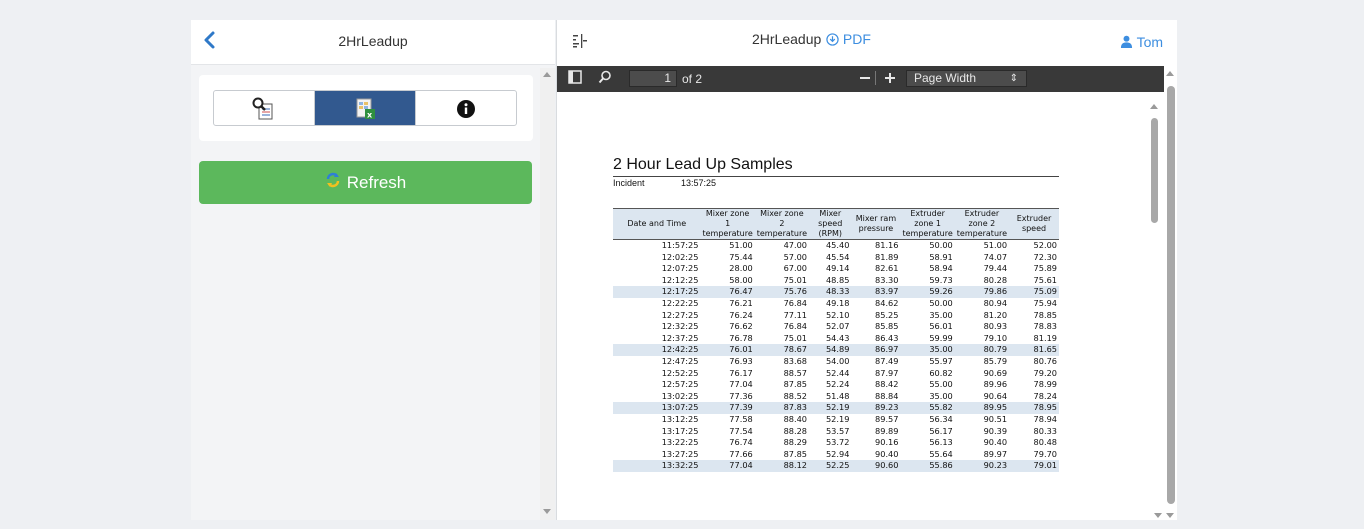 The height and width of the screenshot is (529, 1364). What do you see at coordinates (657, 466) in the screenshot?
I see `row-time-cell: 13:32:25` at bounding box center [657, 466].